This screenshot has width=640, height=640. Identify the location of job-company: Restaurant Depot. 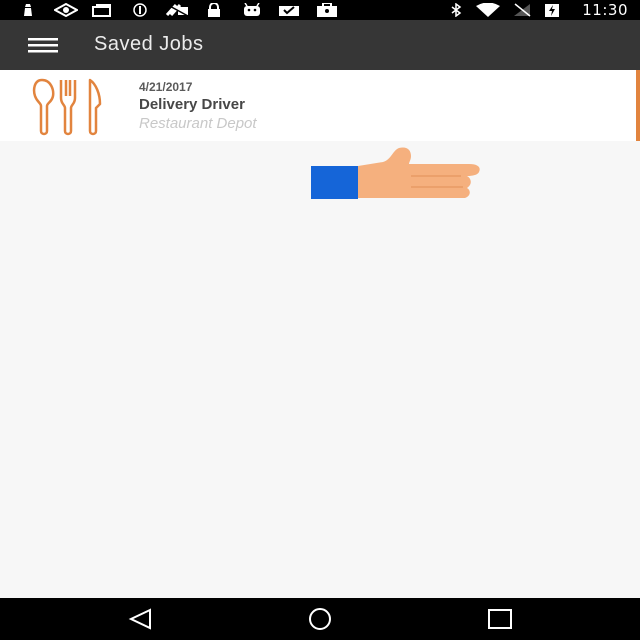
(198, 123).